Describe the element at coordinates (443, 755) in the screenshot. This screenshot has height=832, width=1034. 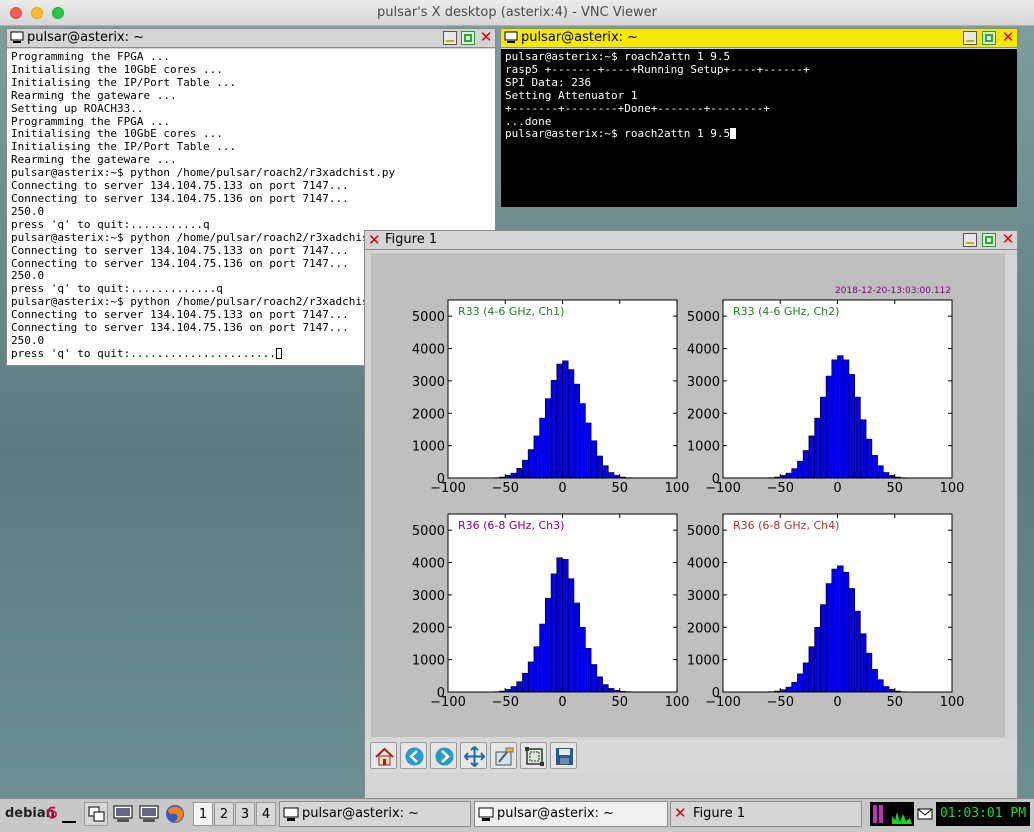
I see `forward-button` at that location.